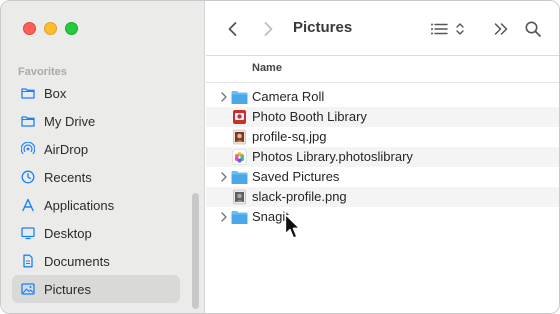 Image resolution: width=560 pixels, height=314 pixels. I want to click on search-button, so click(533, 29).